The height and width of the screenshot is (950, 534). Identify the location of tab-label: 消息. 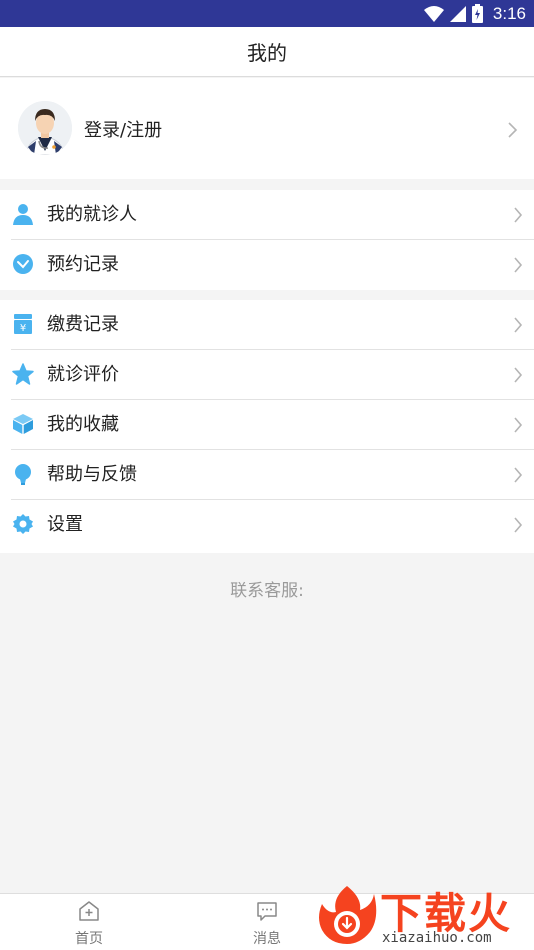
(267, 939).